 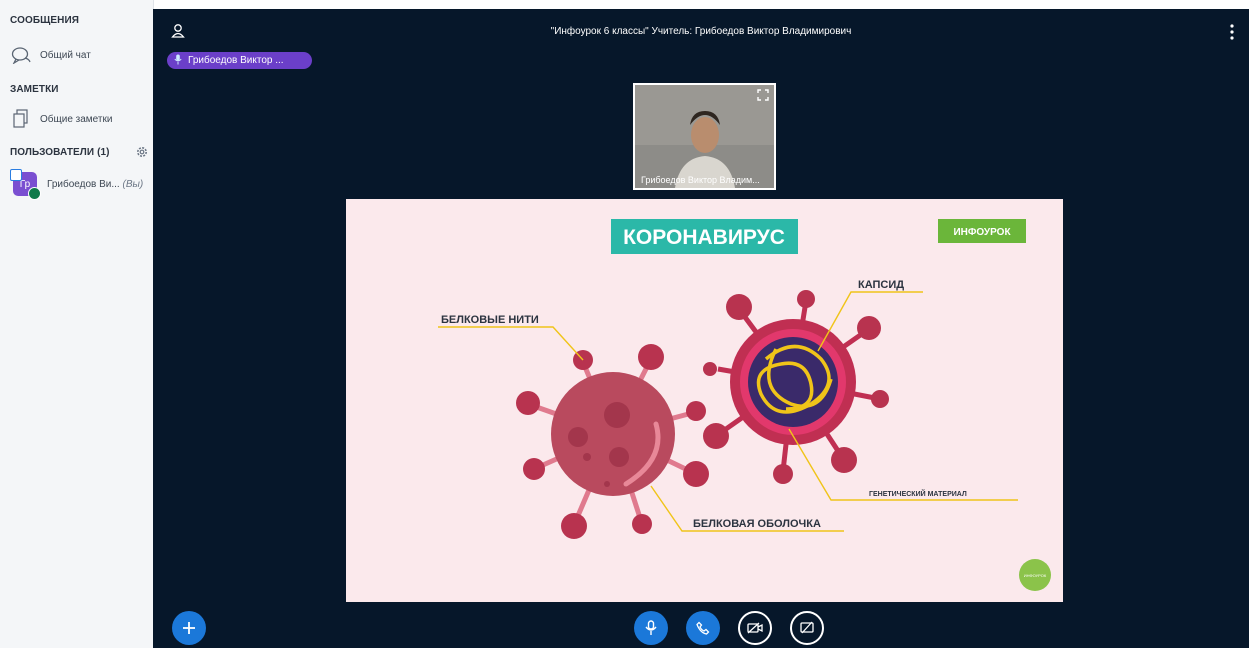 What do you see at coordinates (757, 524) in the screenshot?
I see `label-shell: БЕЛКОВАЯ ОБОЛОЧКА` at bounding box center [757, 524].